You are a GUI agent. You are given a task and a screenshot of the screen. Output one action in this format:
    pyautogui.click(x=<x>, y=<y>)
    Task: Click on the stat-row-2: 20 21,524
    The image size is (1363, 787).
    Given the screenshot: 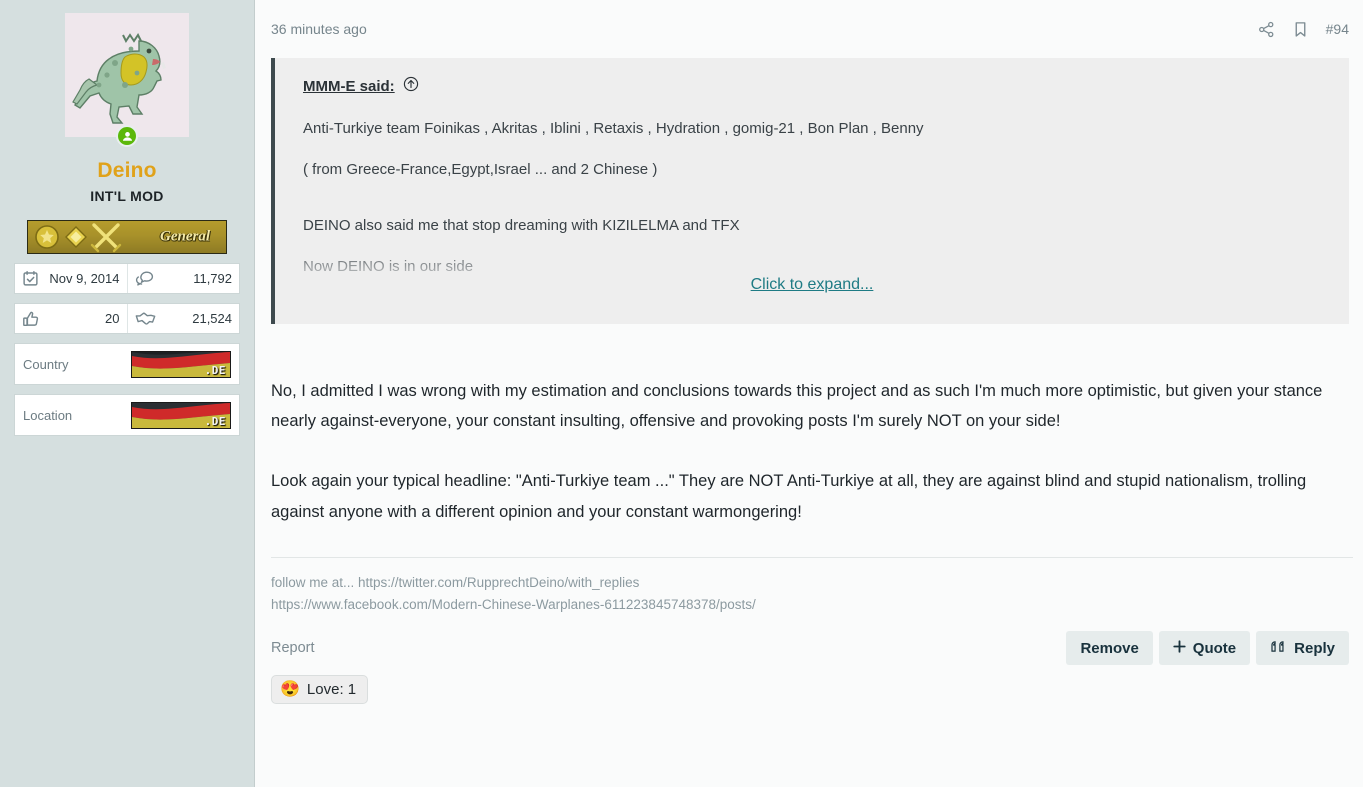 What is the action you would take?
    pyautogui.click(x=127, y=318)
    